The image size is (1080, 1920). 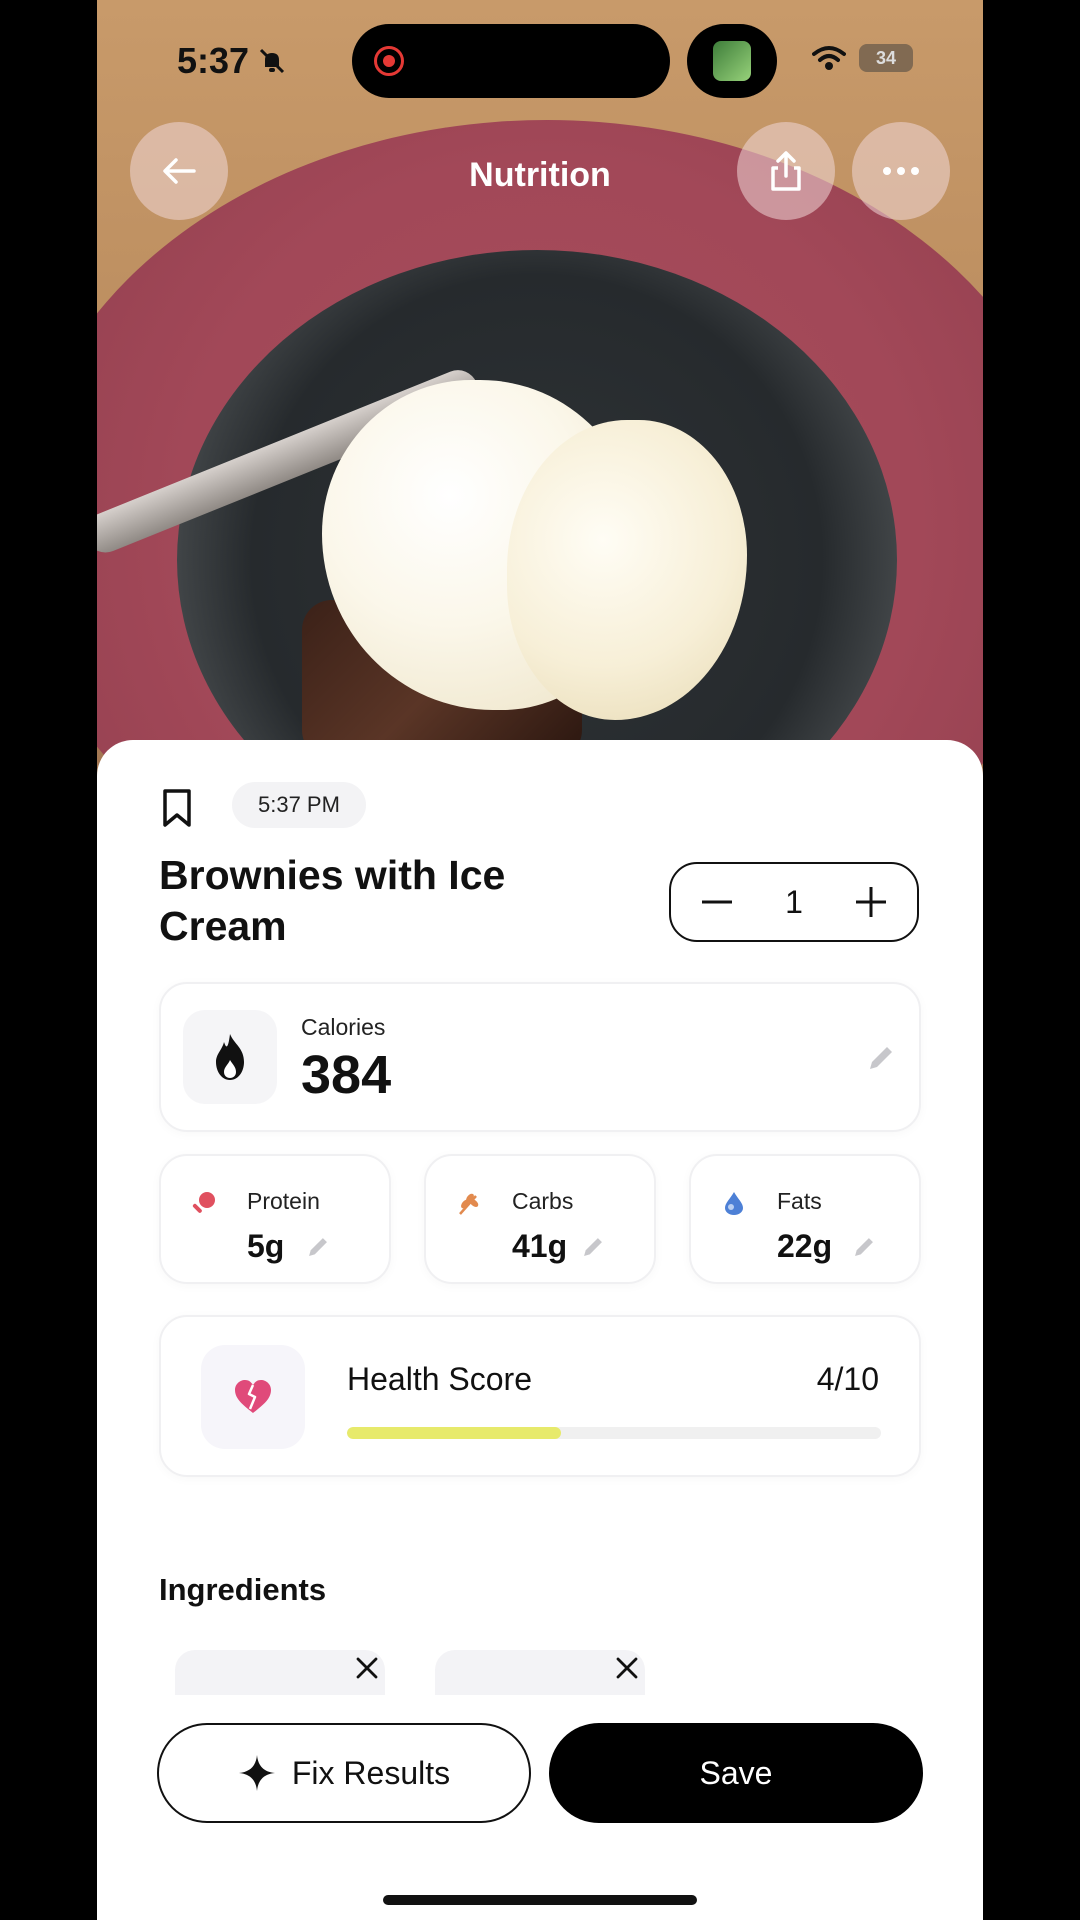 I want to click on fix-results-button: Fix Results, so click(x=344, y=1773).